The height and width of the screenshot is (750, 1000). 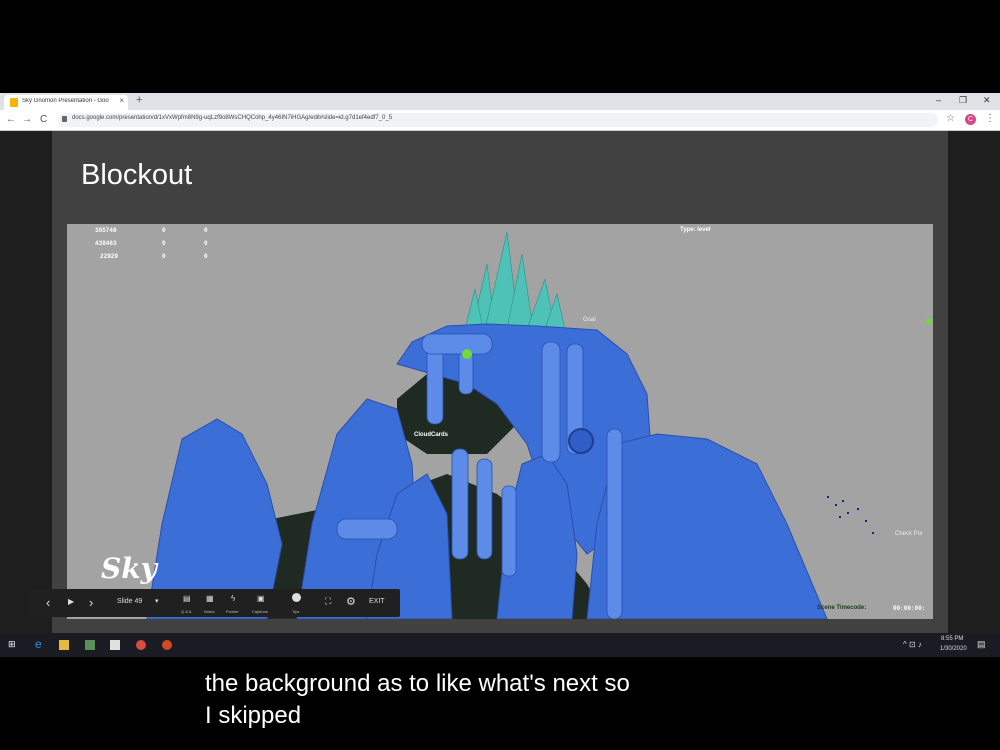 I want to click on captions-icon: ▣, so click(x=261, y=598).